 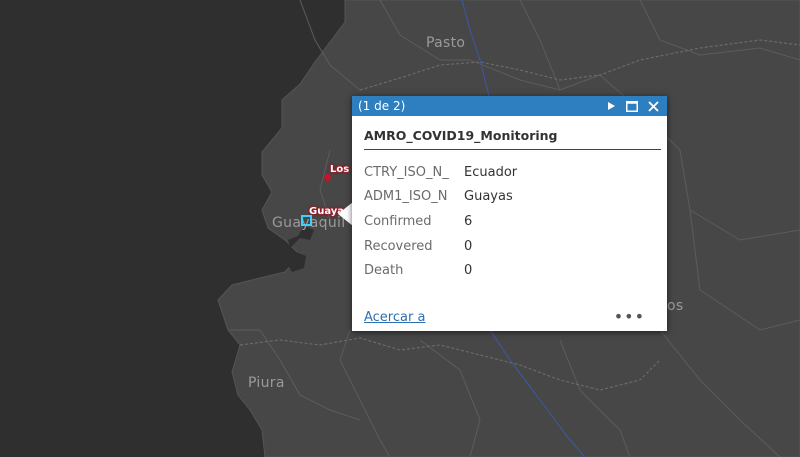 I want to click on close-icon, so click(x=653, y=106).